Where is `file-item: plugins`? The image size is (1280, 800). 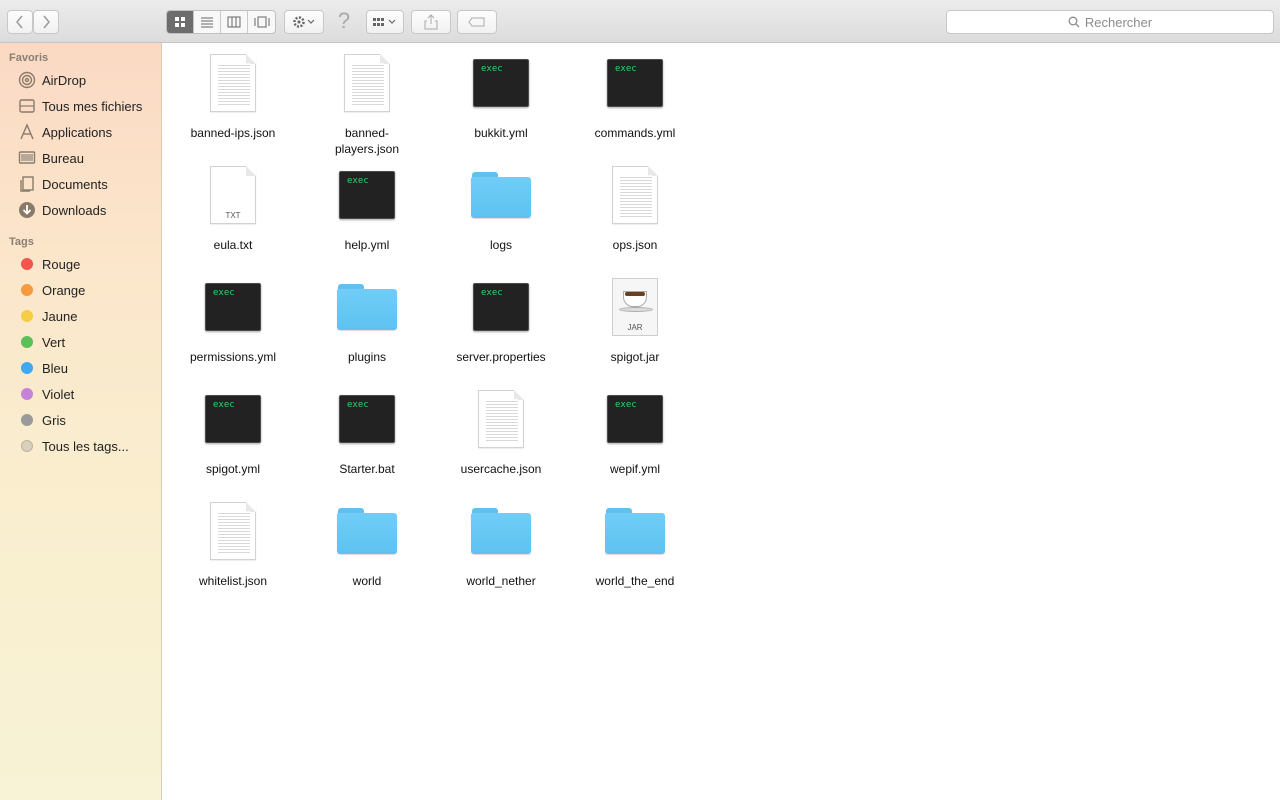 file-item: plugins is located at coordinates (367, 327).